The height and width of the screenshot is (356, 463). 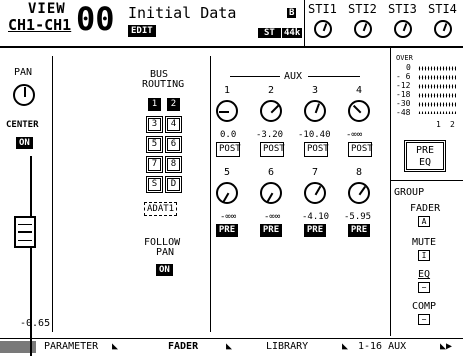 What do you see at coordinates (363, 29) in the screenshot?
I see `st-input-2-knob` at bounding box center [363, 29].